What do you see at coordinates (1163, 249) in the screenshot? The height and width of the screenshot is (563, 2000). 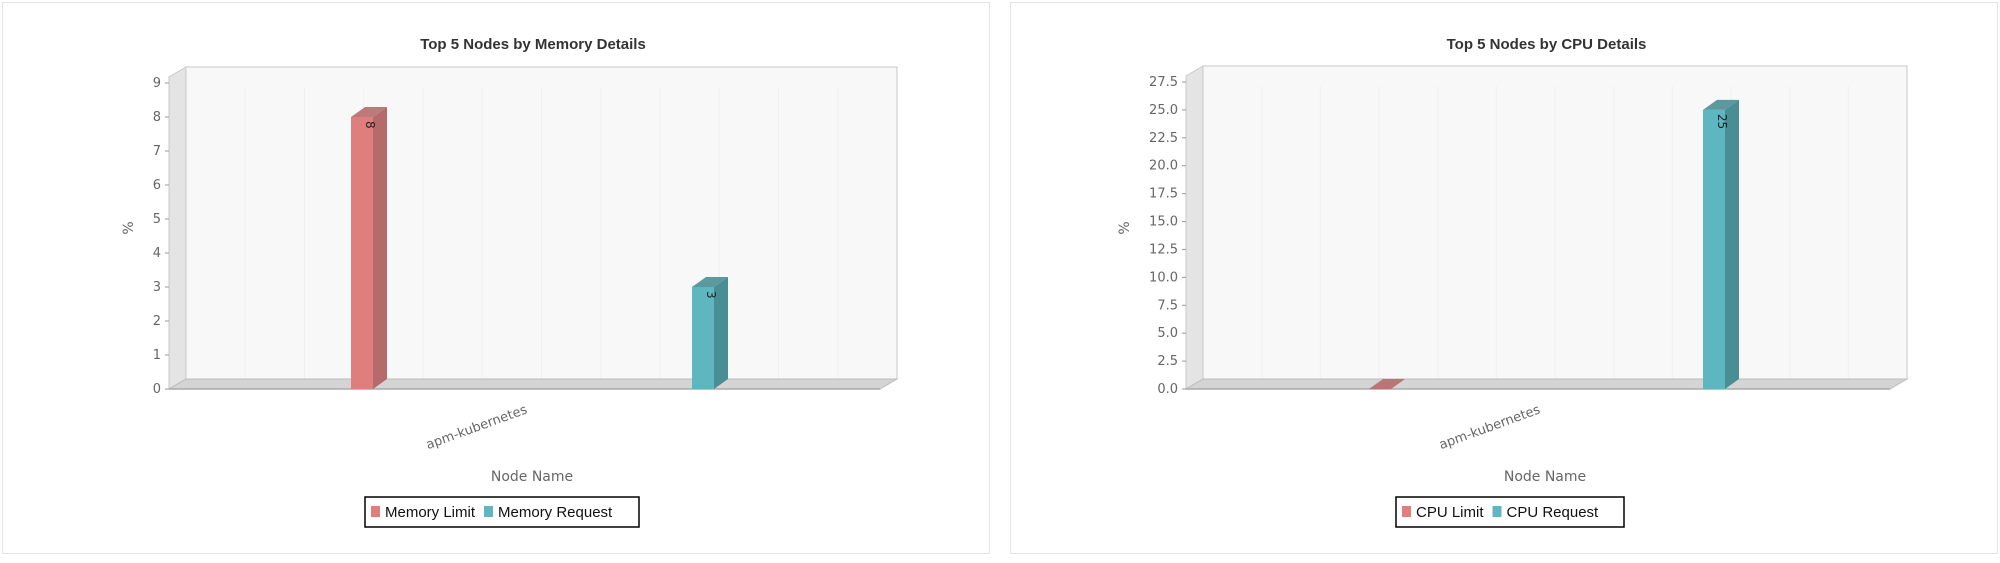 I see `y-tick-label: 12.5` at bounding box center [1163, 249].